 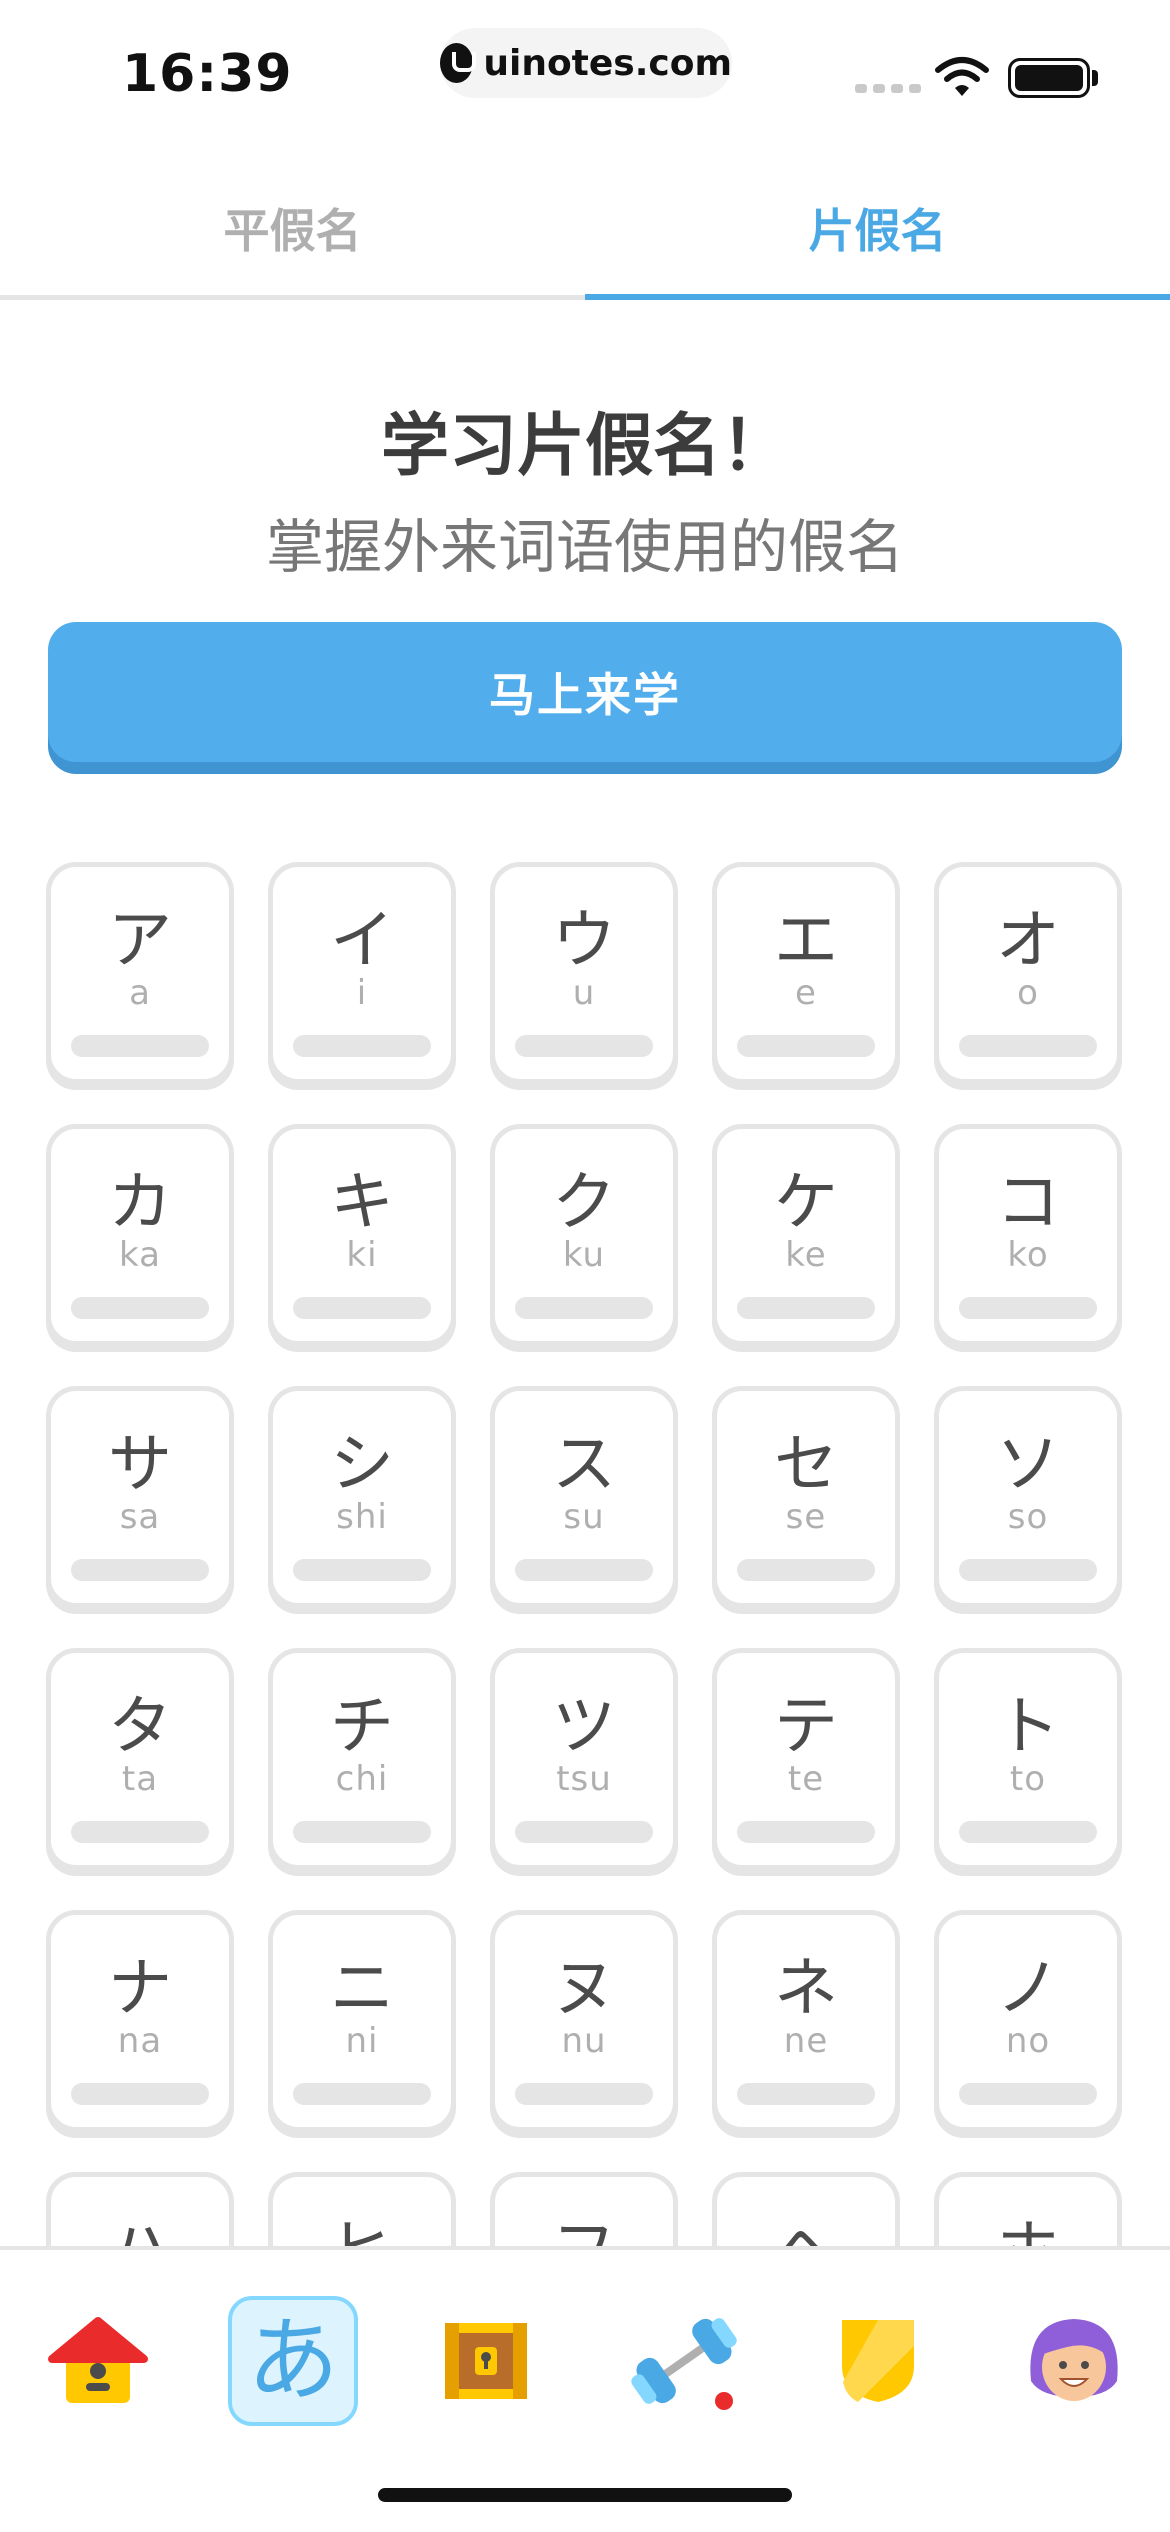 I want to click on kana-romaji: ka, so click(x=140, y=1255).